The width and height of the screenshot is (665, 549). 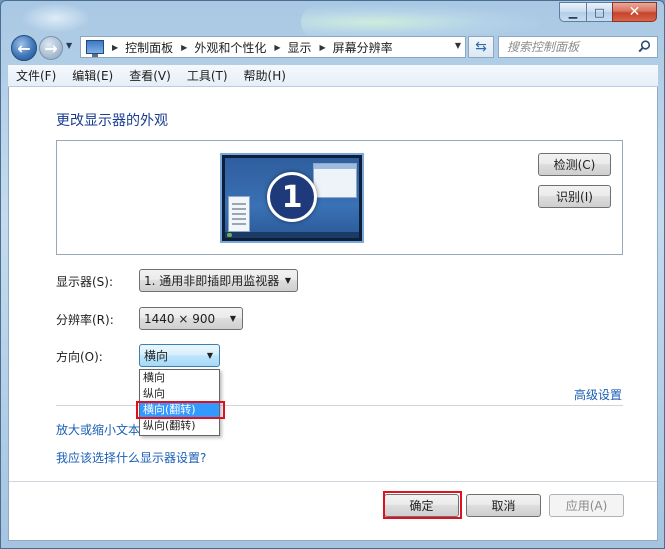 I want to click on control-panel-icon, so click(x=95, y=48).